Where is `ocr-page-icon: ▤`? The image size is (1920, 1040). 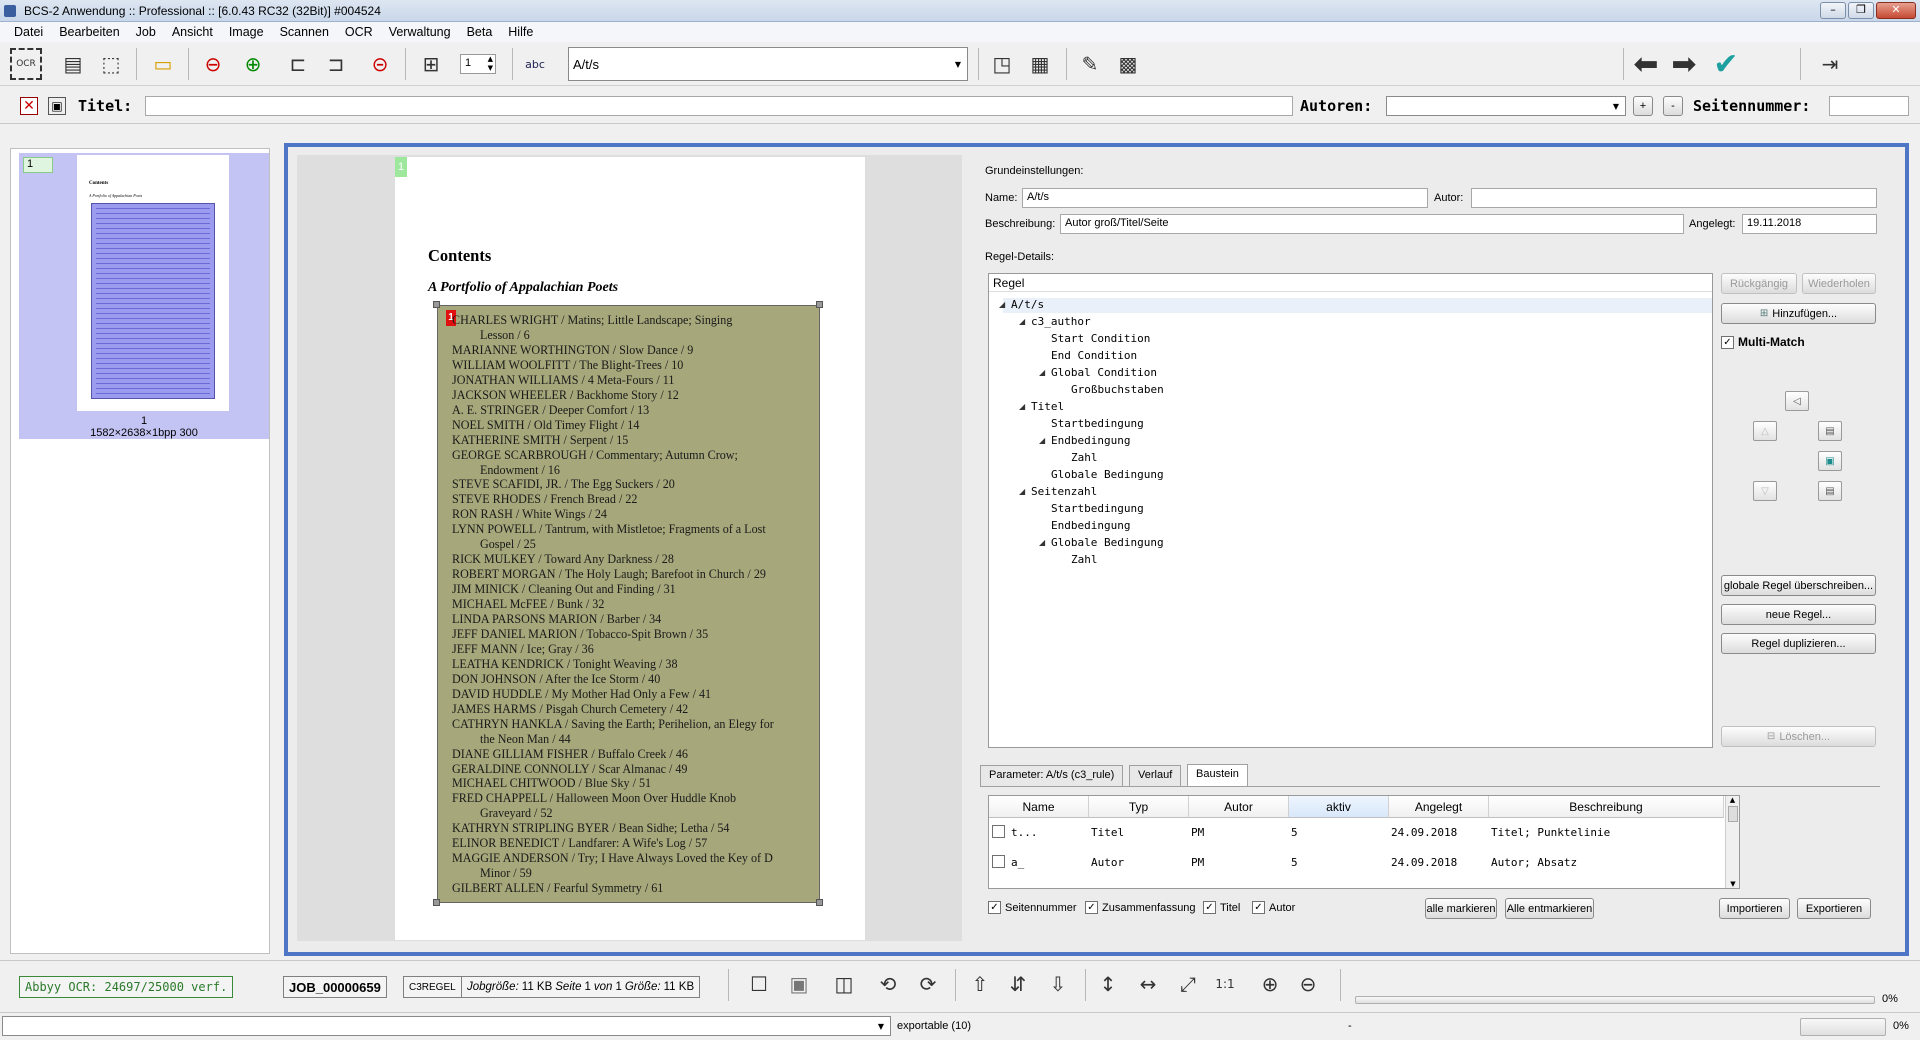 ocr-page-icon: ▤ is located at coordinates (73, 64).